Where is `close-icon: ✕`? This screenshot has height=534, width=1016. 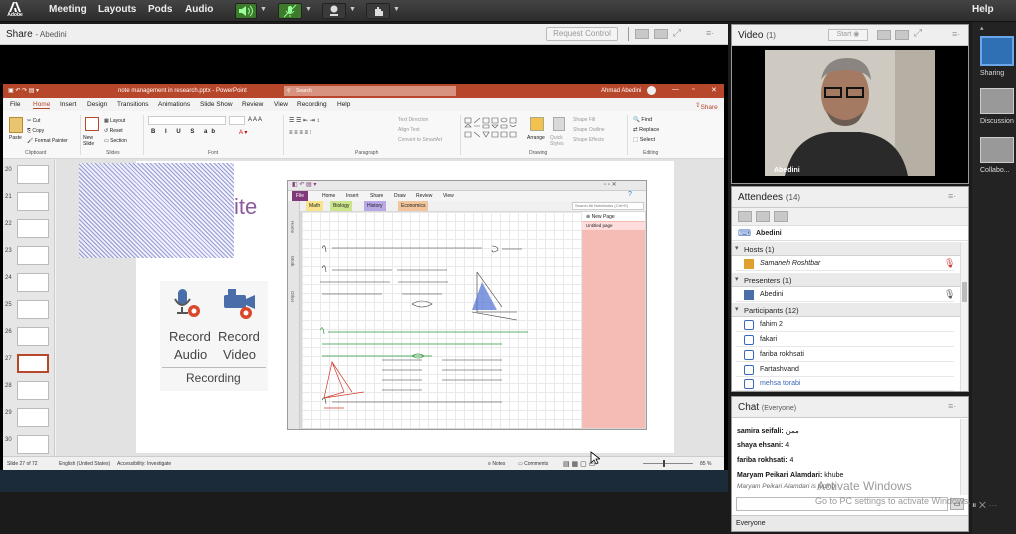 close-icon: ✕ is located at coordinates (714, 90).